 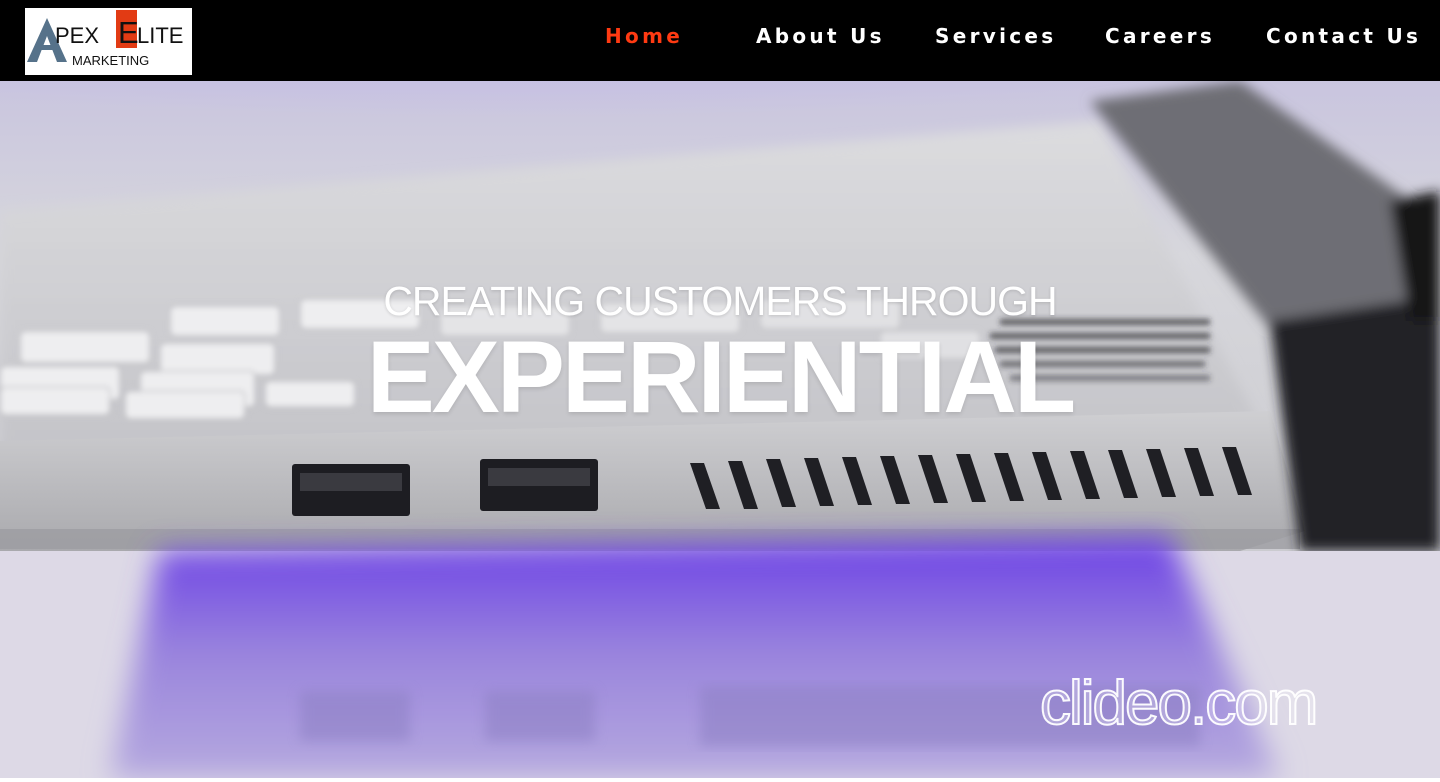 What do you see at coordinates (820, 36) in the screenshot?
I see `nav-about-us: About Us` at bounding box center [820, 36].